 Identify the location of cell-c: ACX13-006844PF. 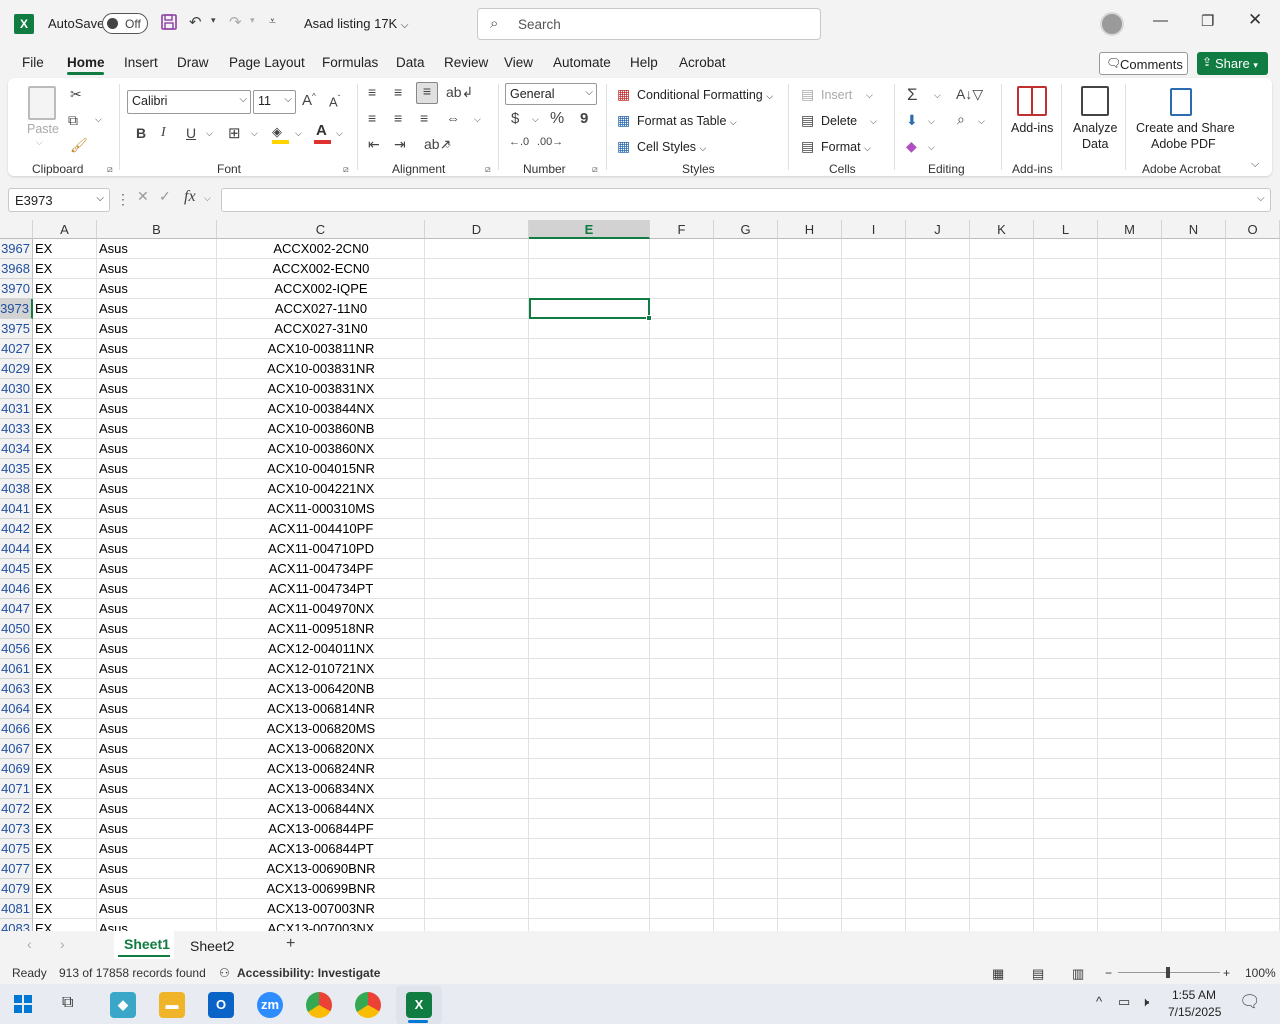
(321, 829).